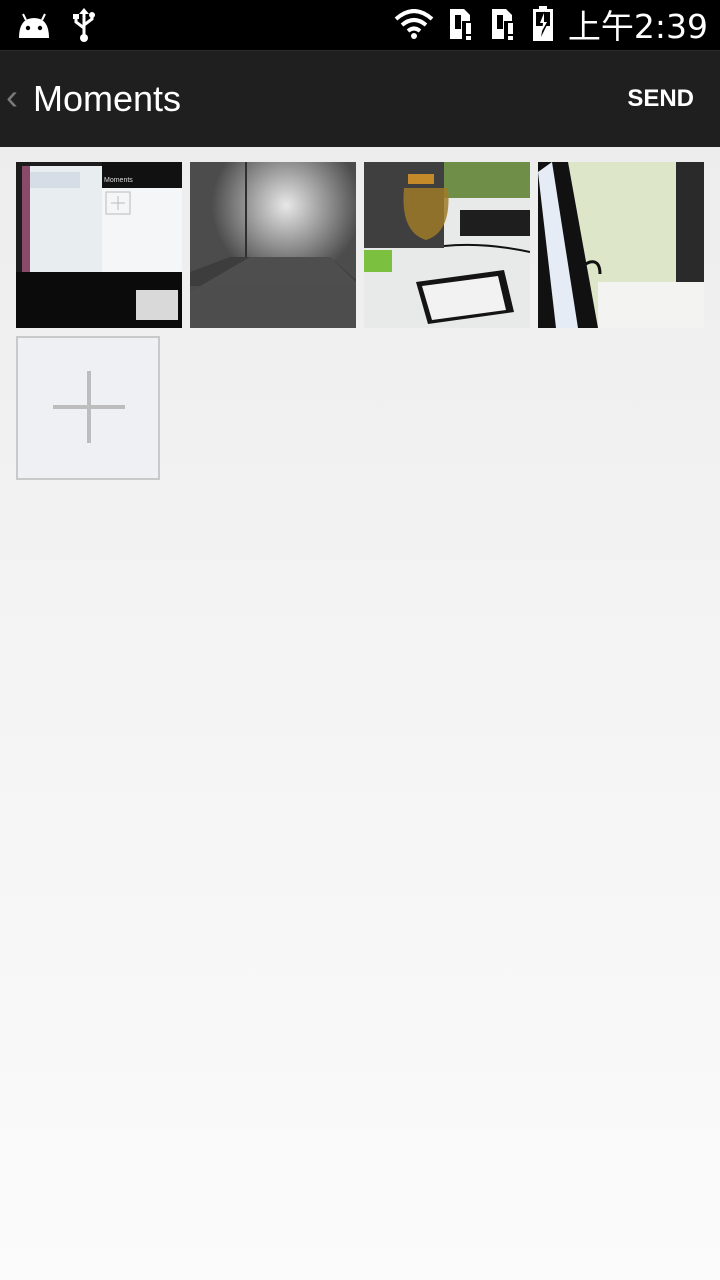  What do you see at coordinates (543, 26) in the screenshot?
I see `battery-charging-icon` at bounding box center [543, 26].